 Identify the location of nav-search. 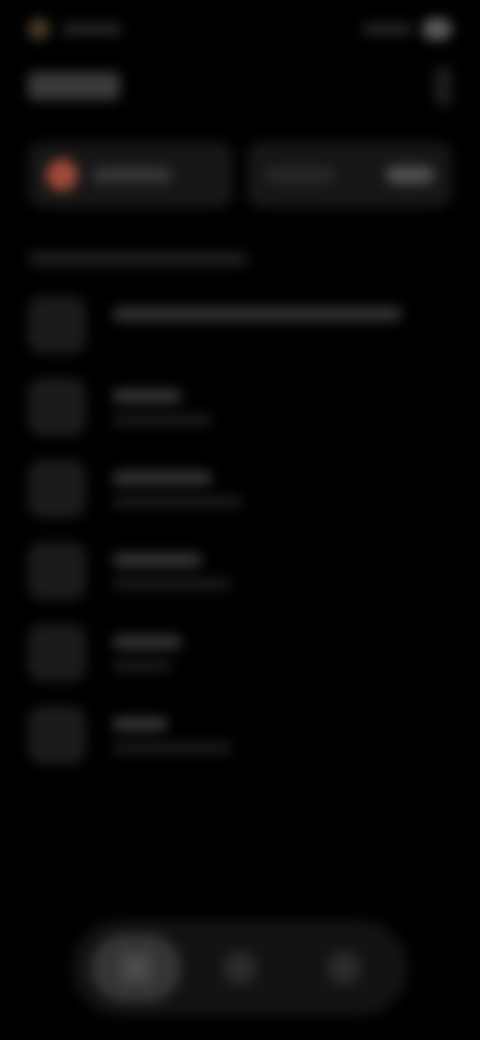
(240, 968).